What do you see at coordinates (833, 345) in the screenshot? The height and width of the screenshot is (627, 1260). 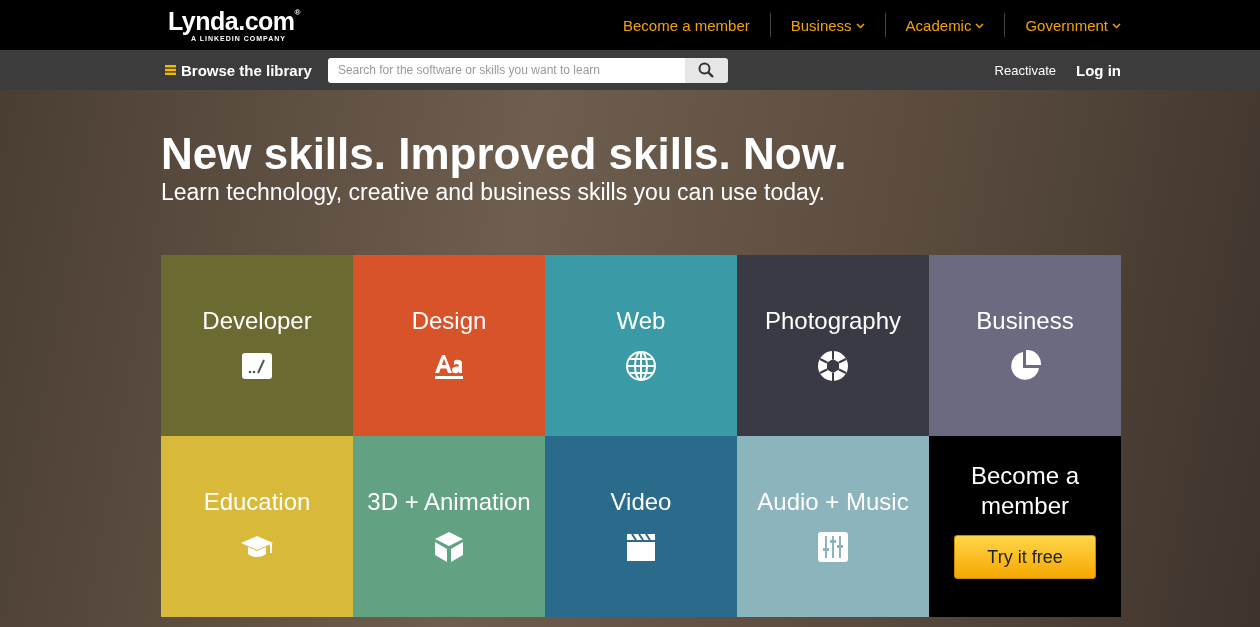 I see `category-tile: Photography` at bounding box center [833, 345].